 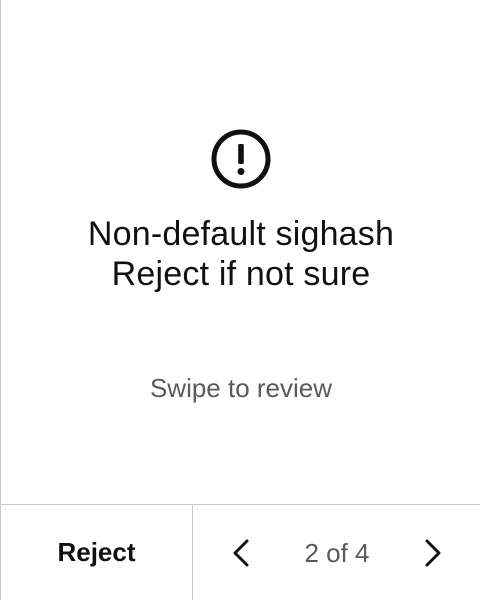 I want to click on chevron-left-icon, so click(x=241, y=553).